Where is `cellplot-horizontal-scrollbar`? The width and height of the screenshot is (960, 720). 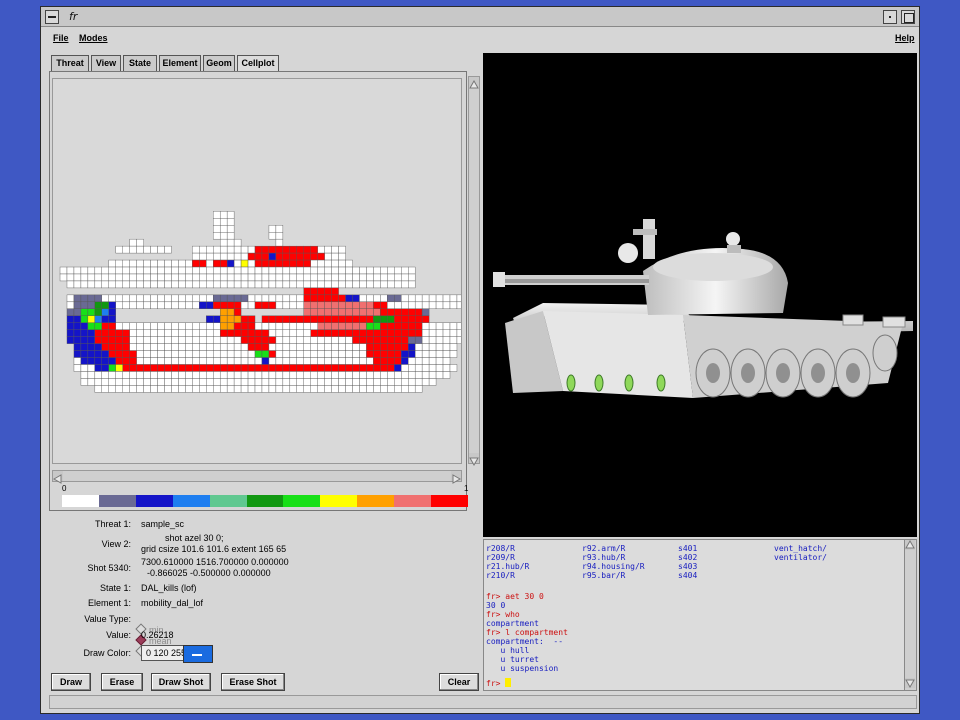 cellplot-horizontal-scrollbar is located at coordinates (257, 477).